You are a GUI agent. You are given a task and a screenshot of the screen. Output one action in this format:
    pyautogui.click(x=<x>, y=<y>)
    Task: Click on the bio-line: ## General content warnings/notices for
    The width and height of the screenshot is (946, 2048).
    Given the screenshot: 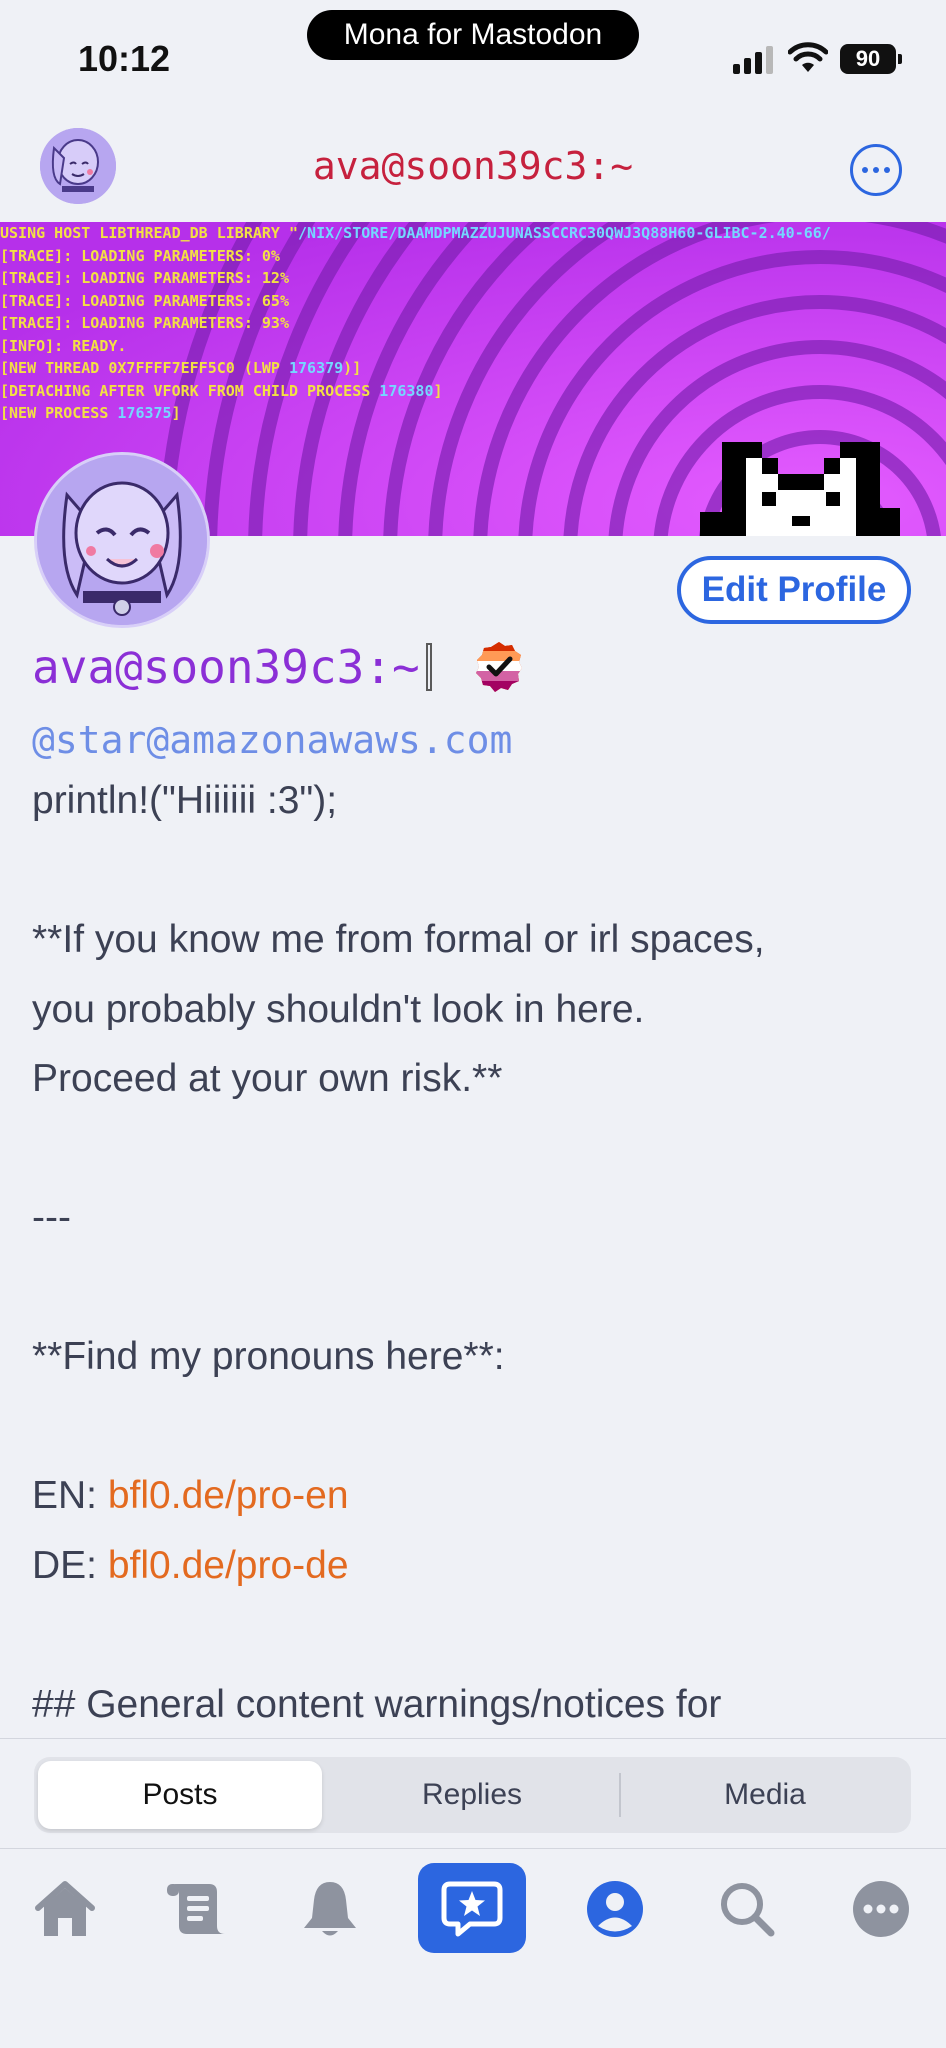 What is the action you would take?
    pyautogui.click(x=377, y=1704)
    